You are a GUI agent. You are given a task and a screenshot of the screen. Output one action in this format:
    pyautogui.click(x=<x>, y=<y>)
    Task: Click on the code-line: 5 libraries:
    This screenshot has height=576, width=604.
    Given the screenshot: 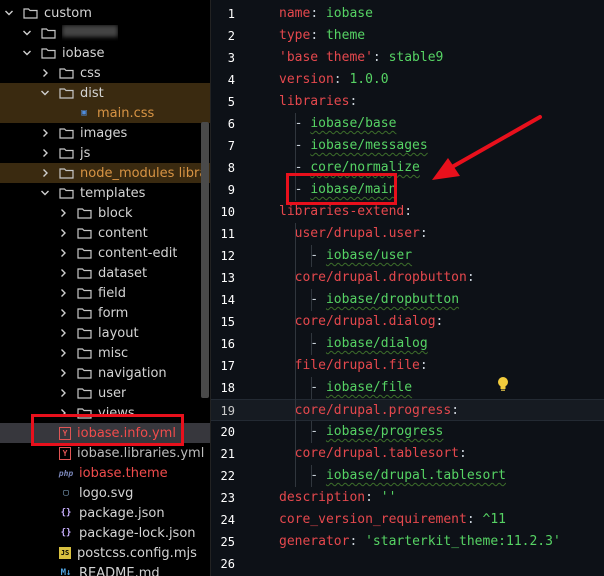 What is the action you would take?
    pyautogui.click(x=407, y=102)
    